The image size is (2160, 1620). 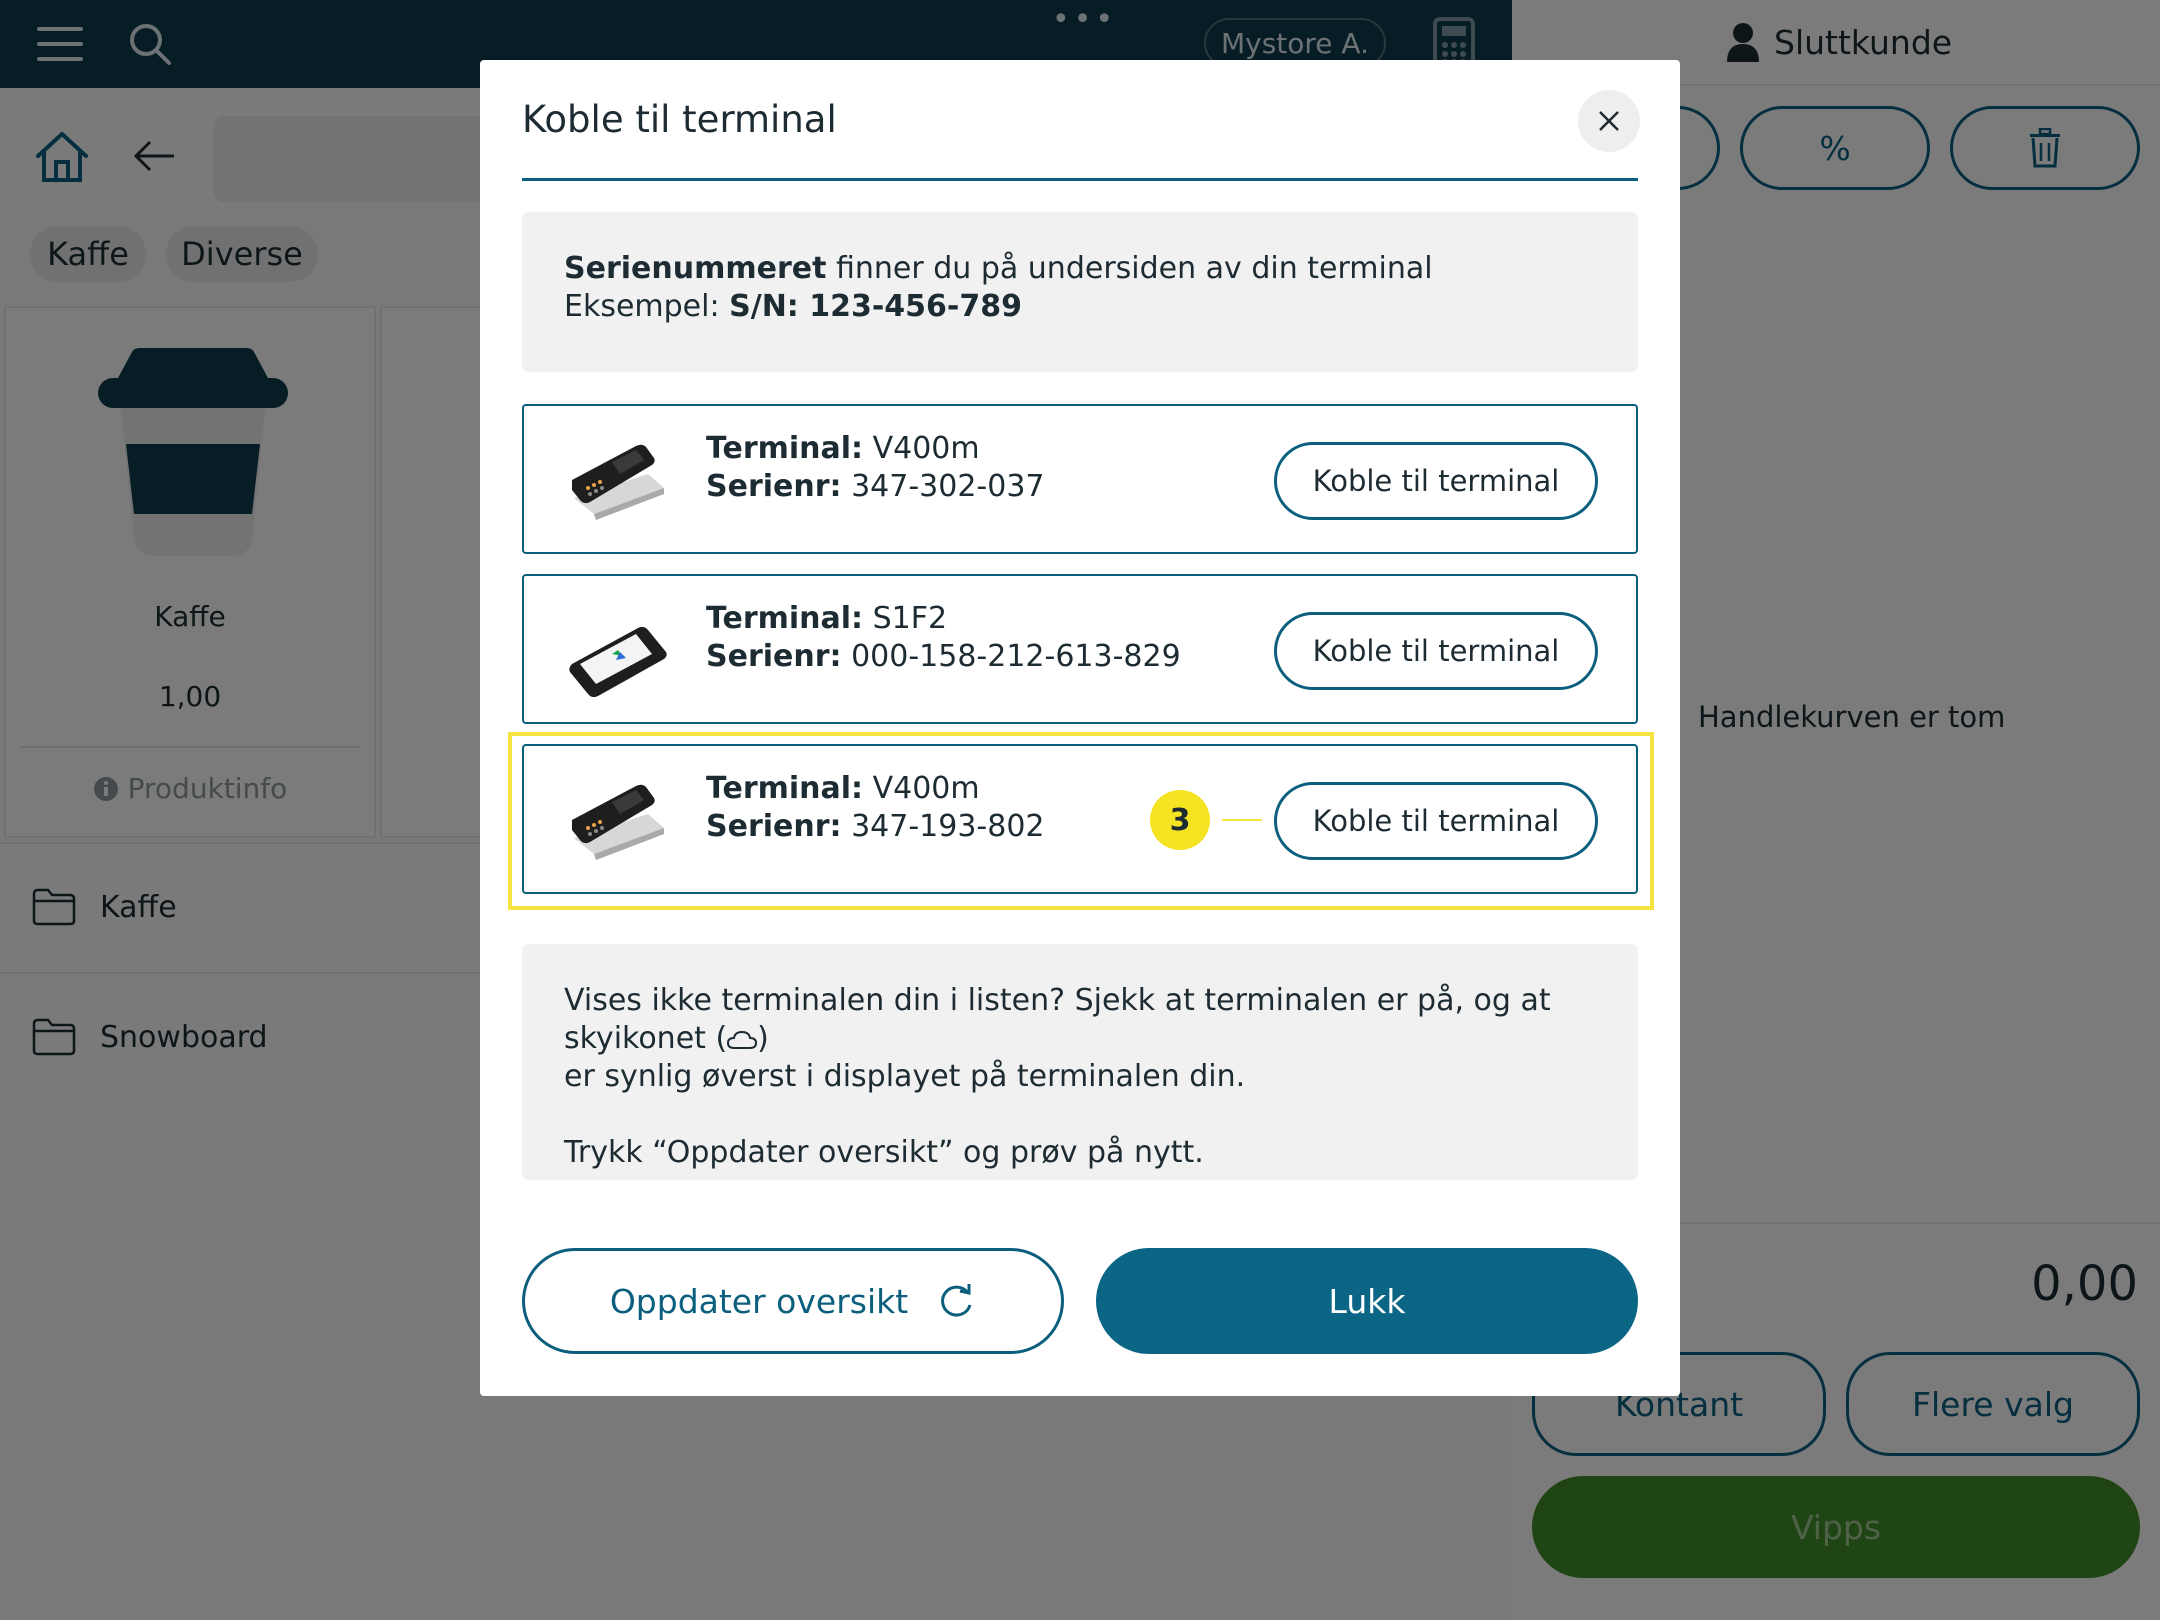 I want to click on terminal-model-line: Terminal: S1F2, so click(x=943, y=619).